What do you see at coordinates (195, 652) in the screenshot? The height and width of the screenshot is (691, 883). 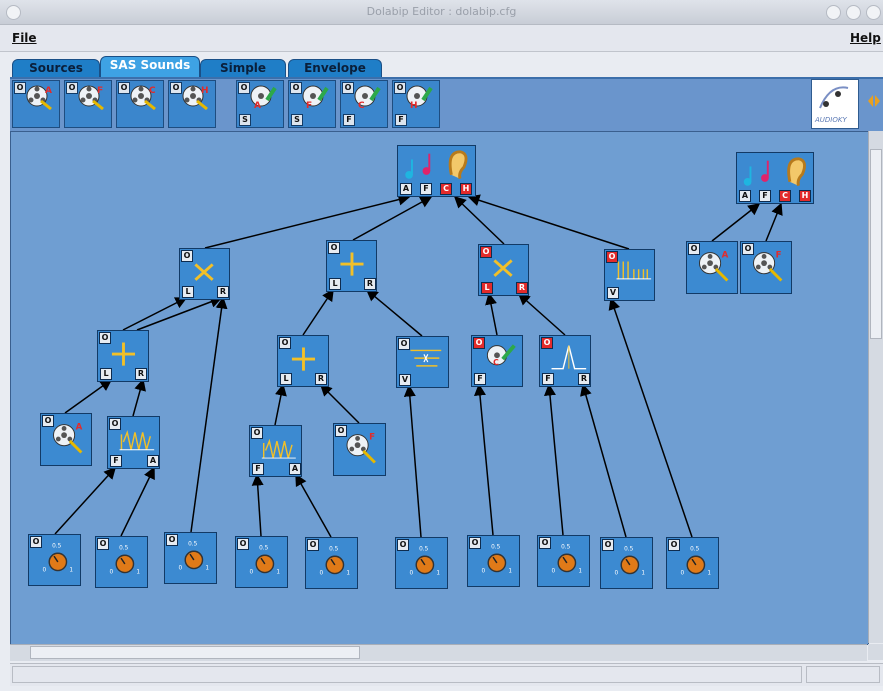 I see `horizontal-scroll-thumb` at bounding box center [195, 652].